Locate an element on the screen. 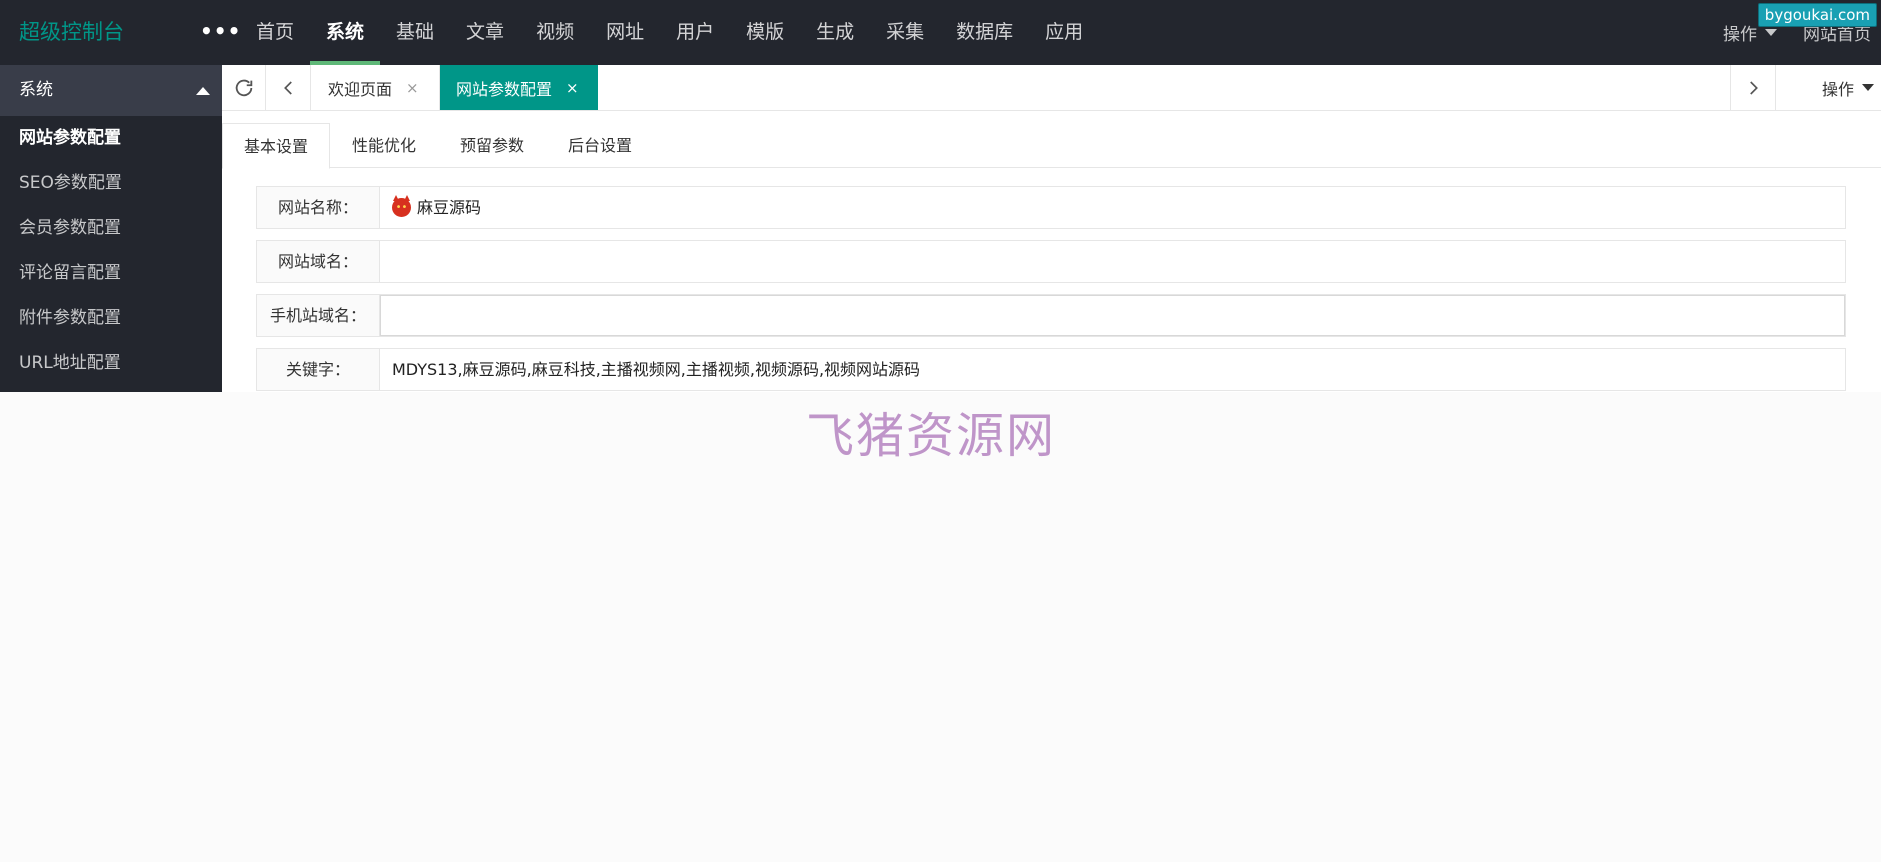  site-name-label: 网站名称： is located at coordinates (318, 207).